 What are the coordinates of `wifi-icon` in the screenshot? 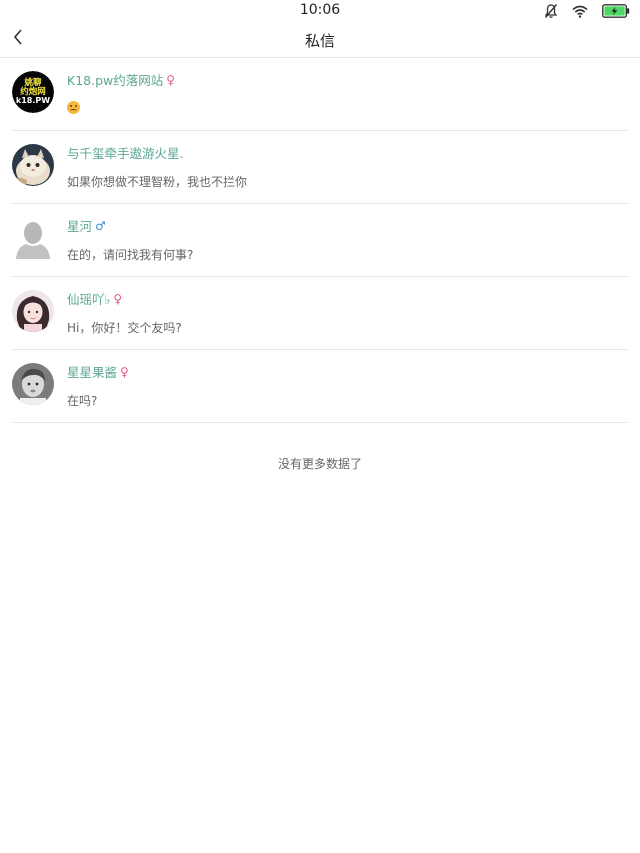 It's located at (580, 11).